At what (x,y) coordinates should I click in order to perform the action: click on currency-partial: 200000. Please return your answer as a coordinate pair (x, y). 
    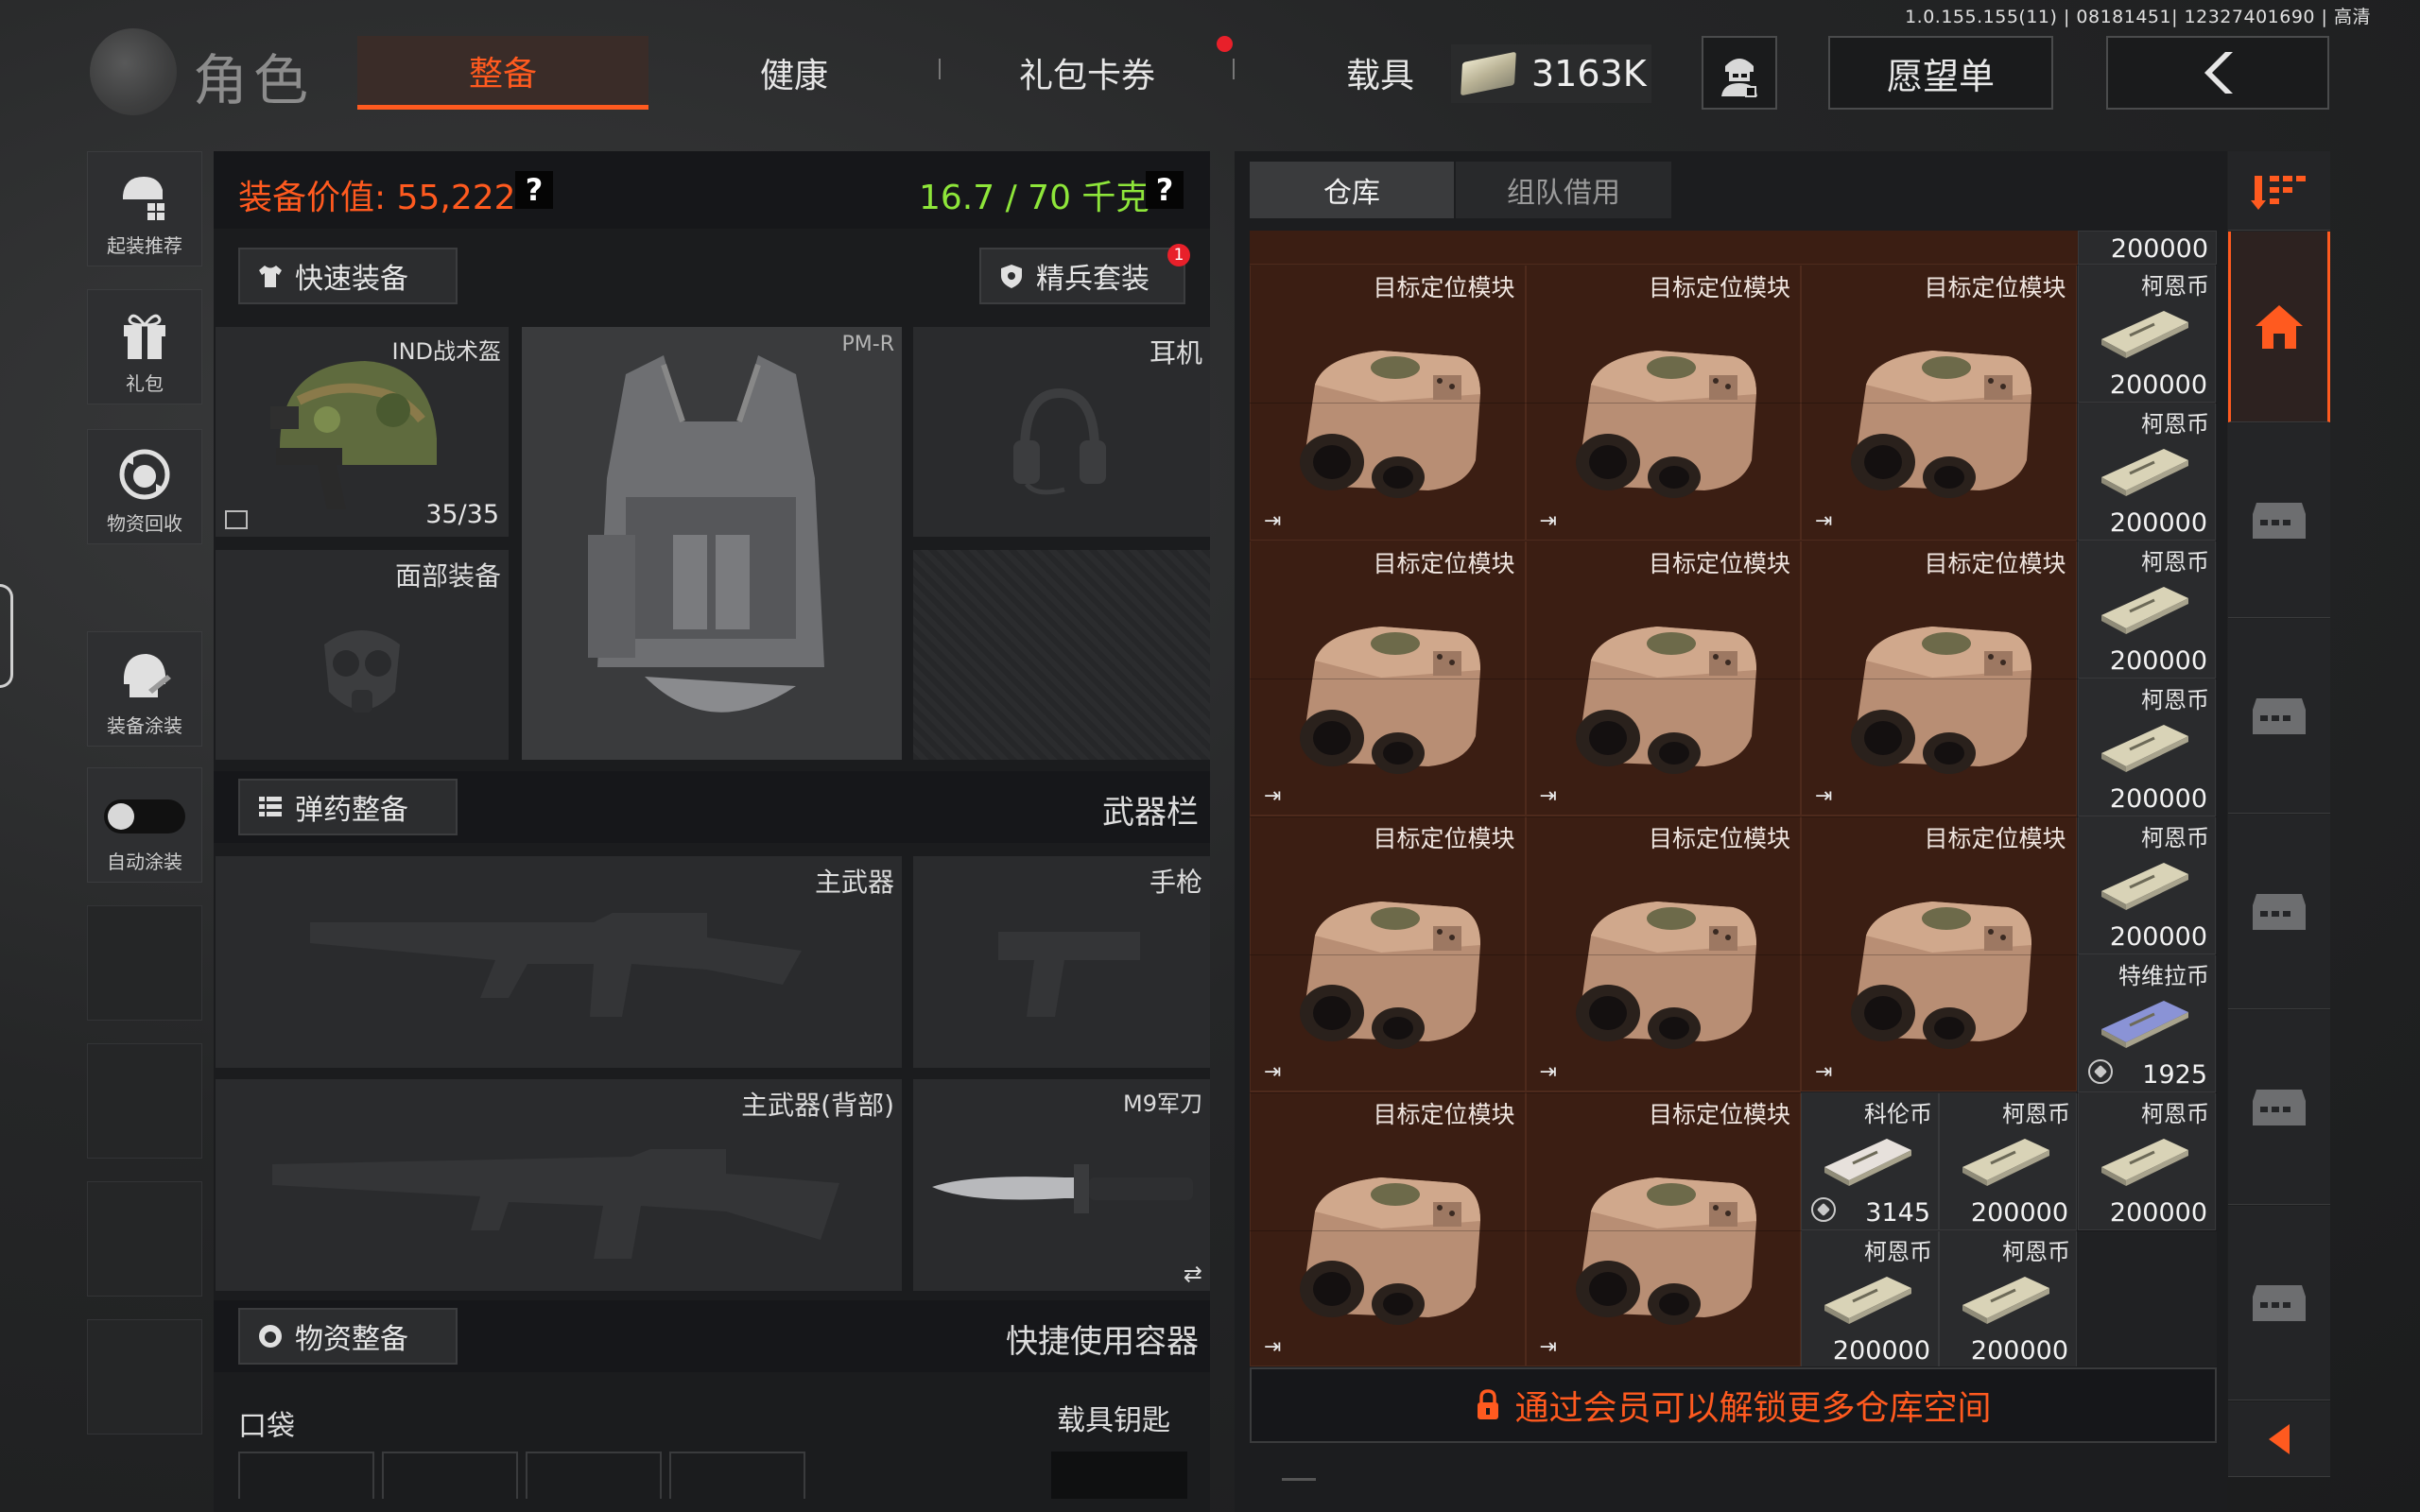
    Looking at the image, I should click on (2147, 248).